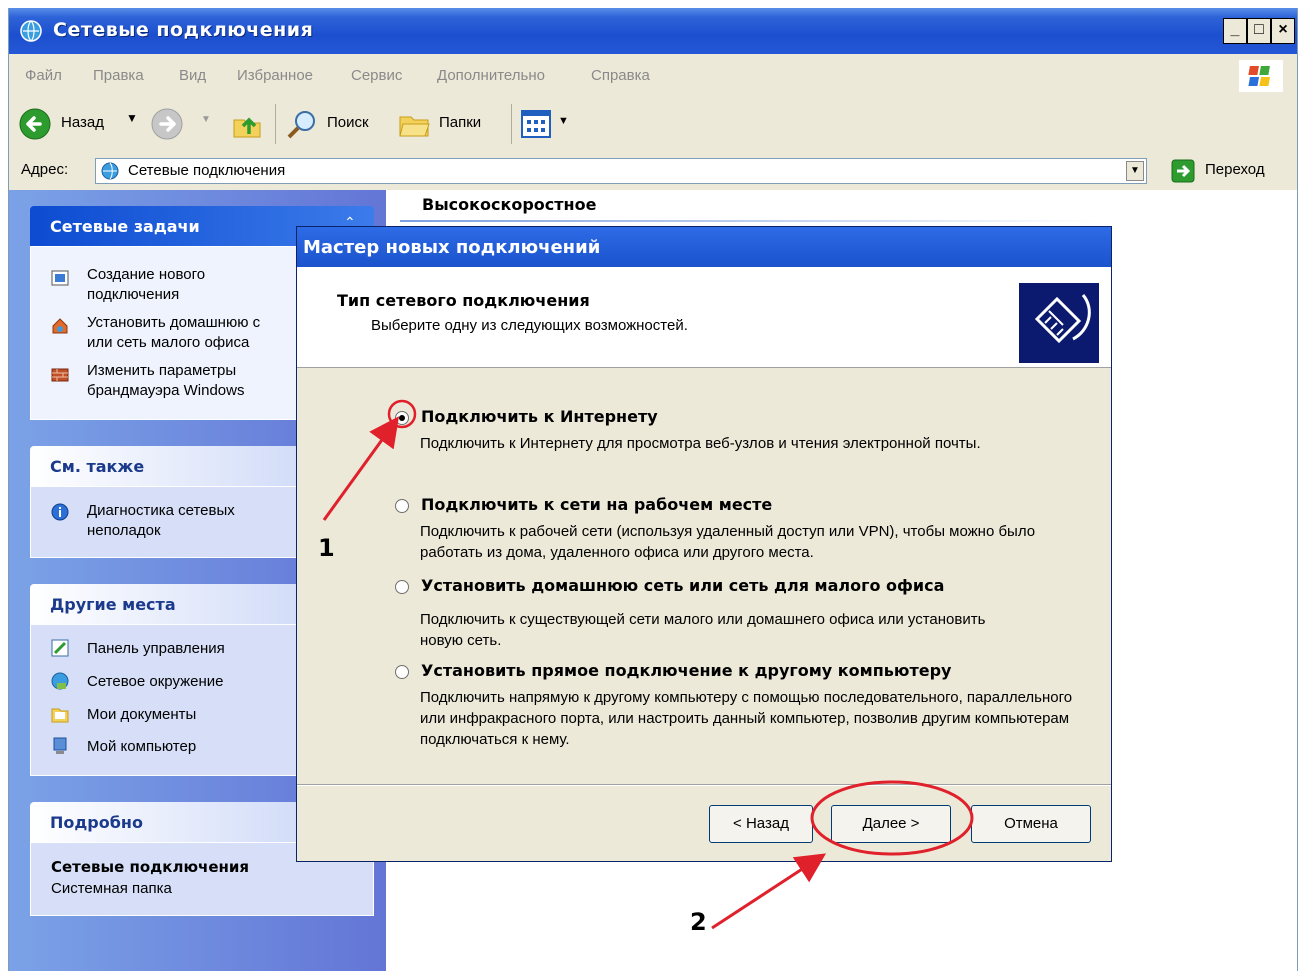 Image resolution: width=1300 pixels, height=971 pixels. I want to click on next-button: Далее >, so click(891, 824).